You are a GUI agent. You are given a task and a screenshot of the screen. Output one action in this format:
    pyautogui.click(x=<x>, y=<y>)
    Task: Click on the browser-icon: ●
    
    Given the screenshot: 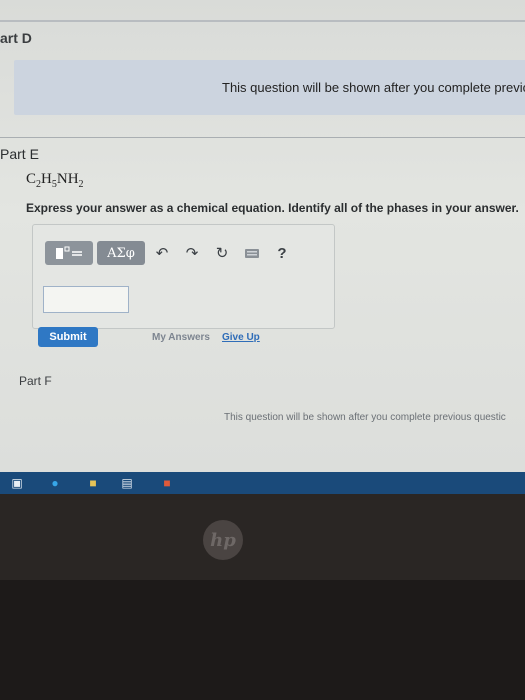 What is the action you would take?
    pyautogui.click(x=55, y=483)
    